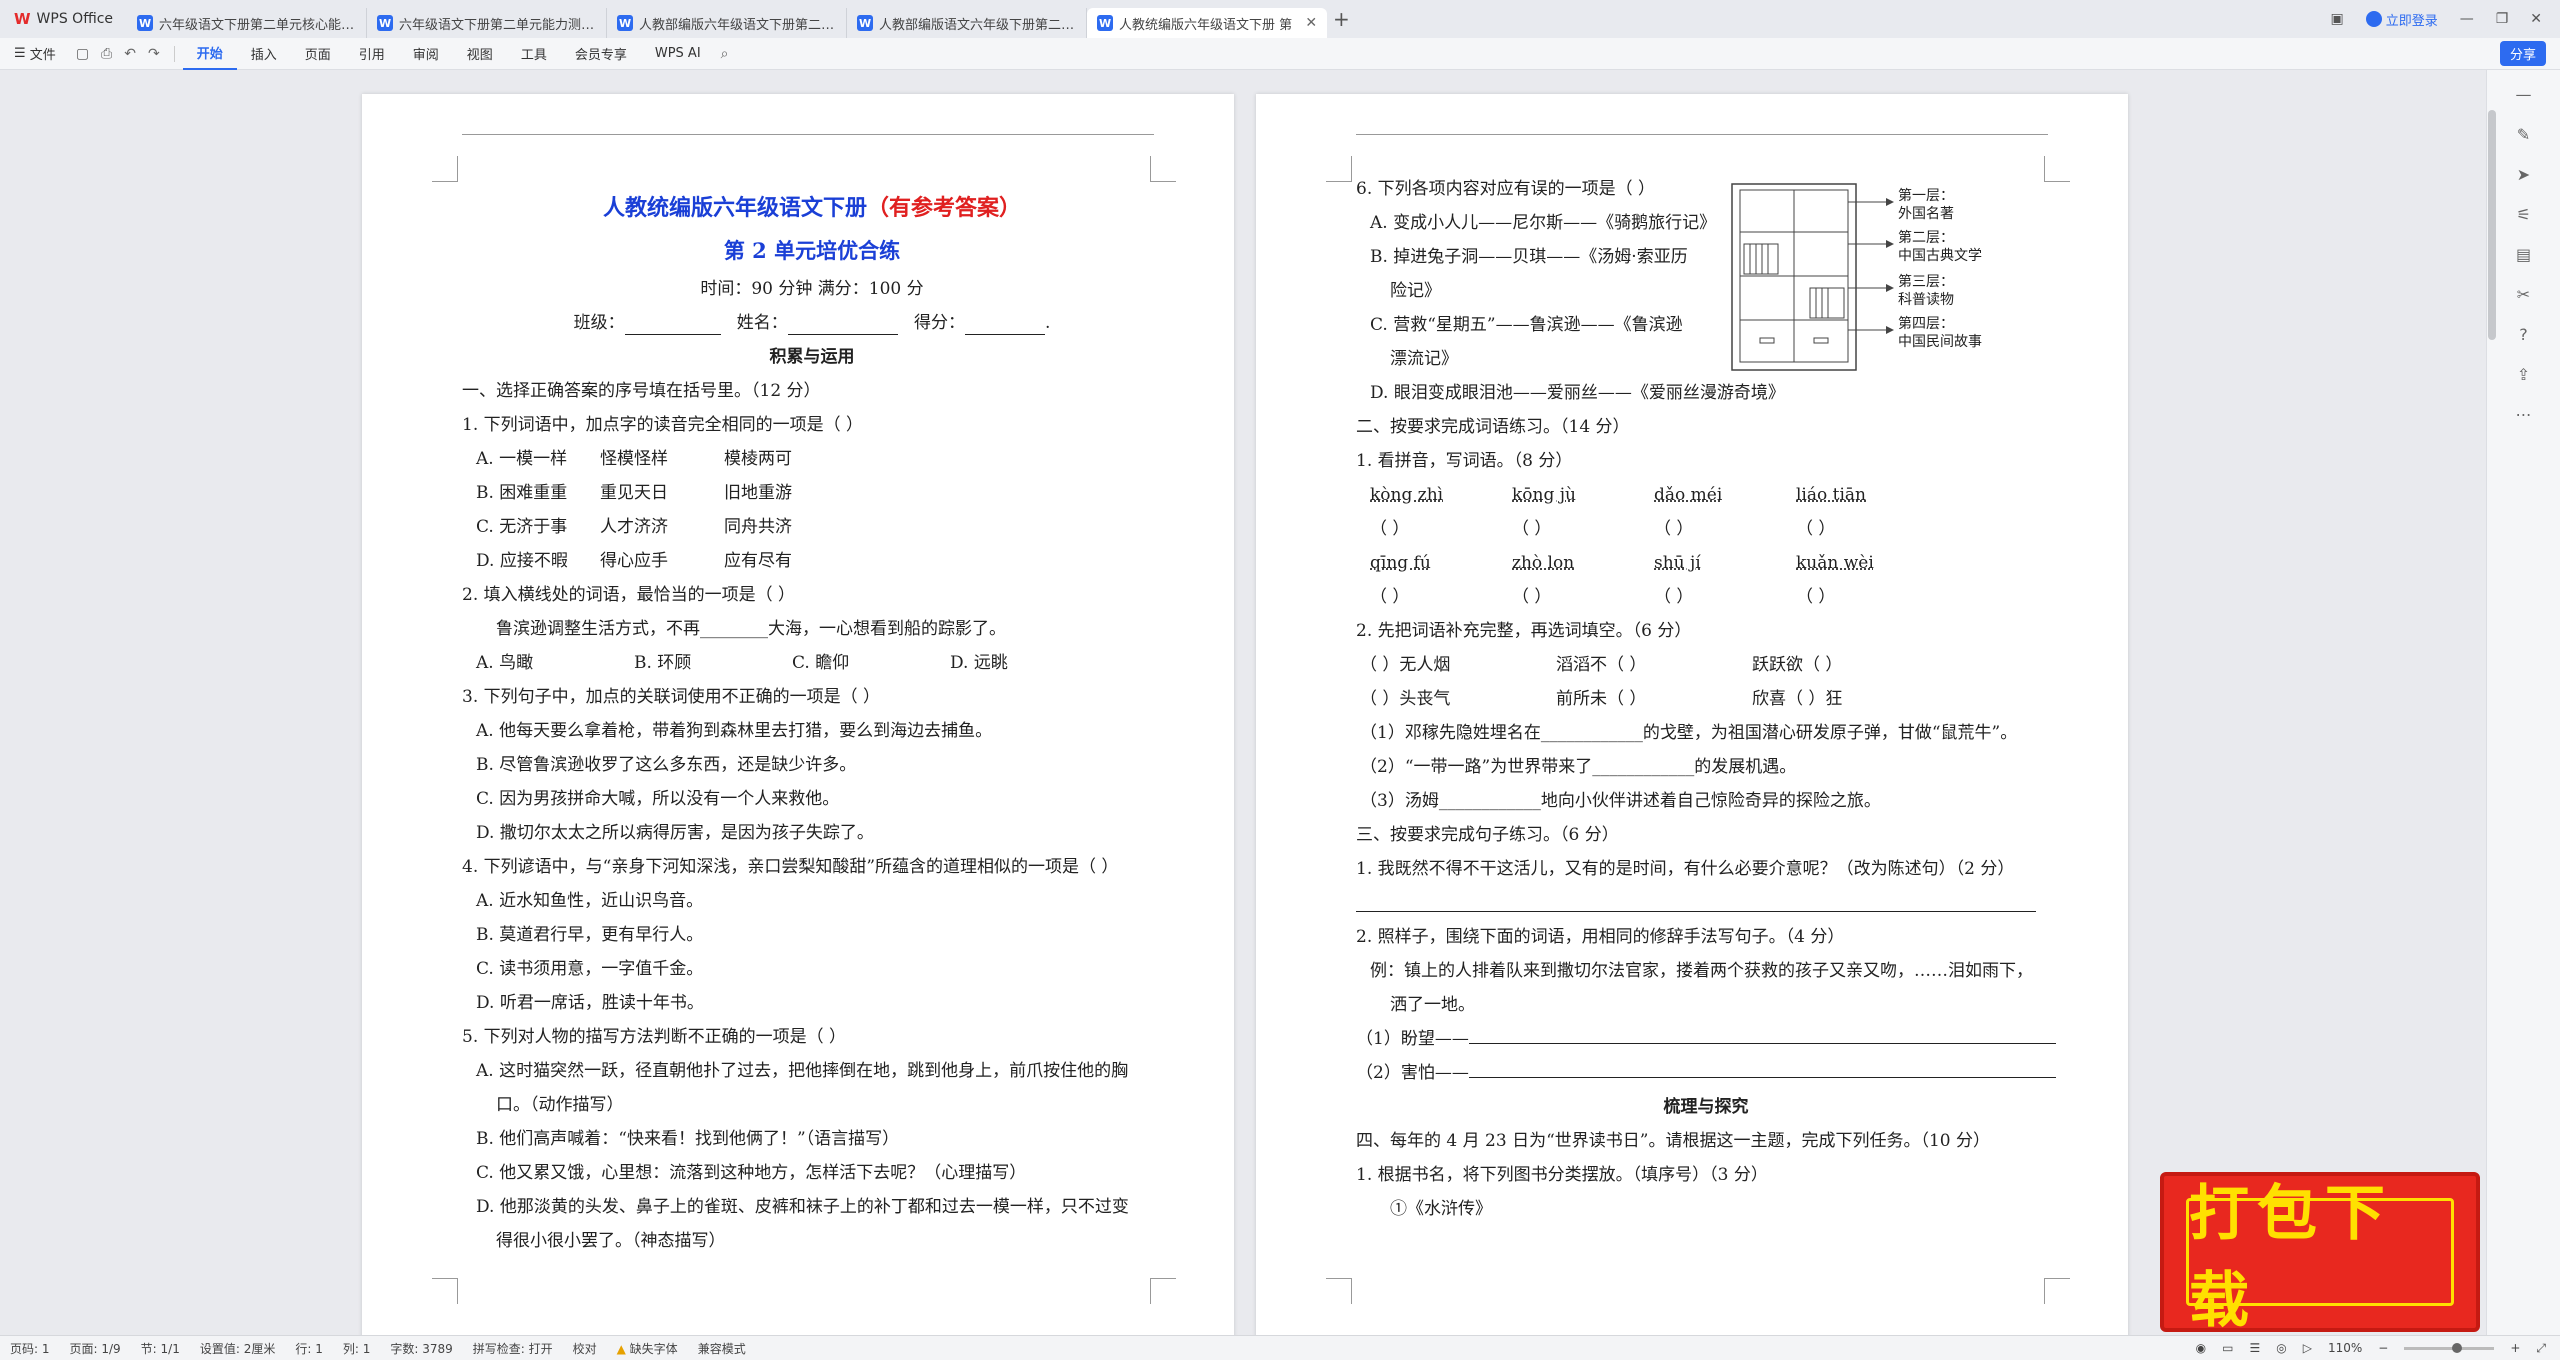  I want to click on eye-icon: ◉, so click(2201, 1348).